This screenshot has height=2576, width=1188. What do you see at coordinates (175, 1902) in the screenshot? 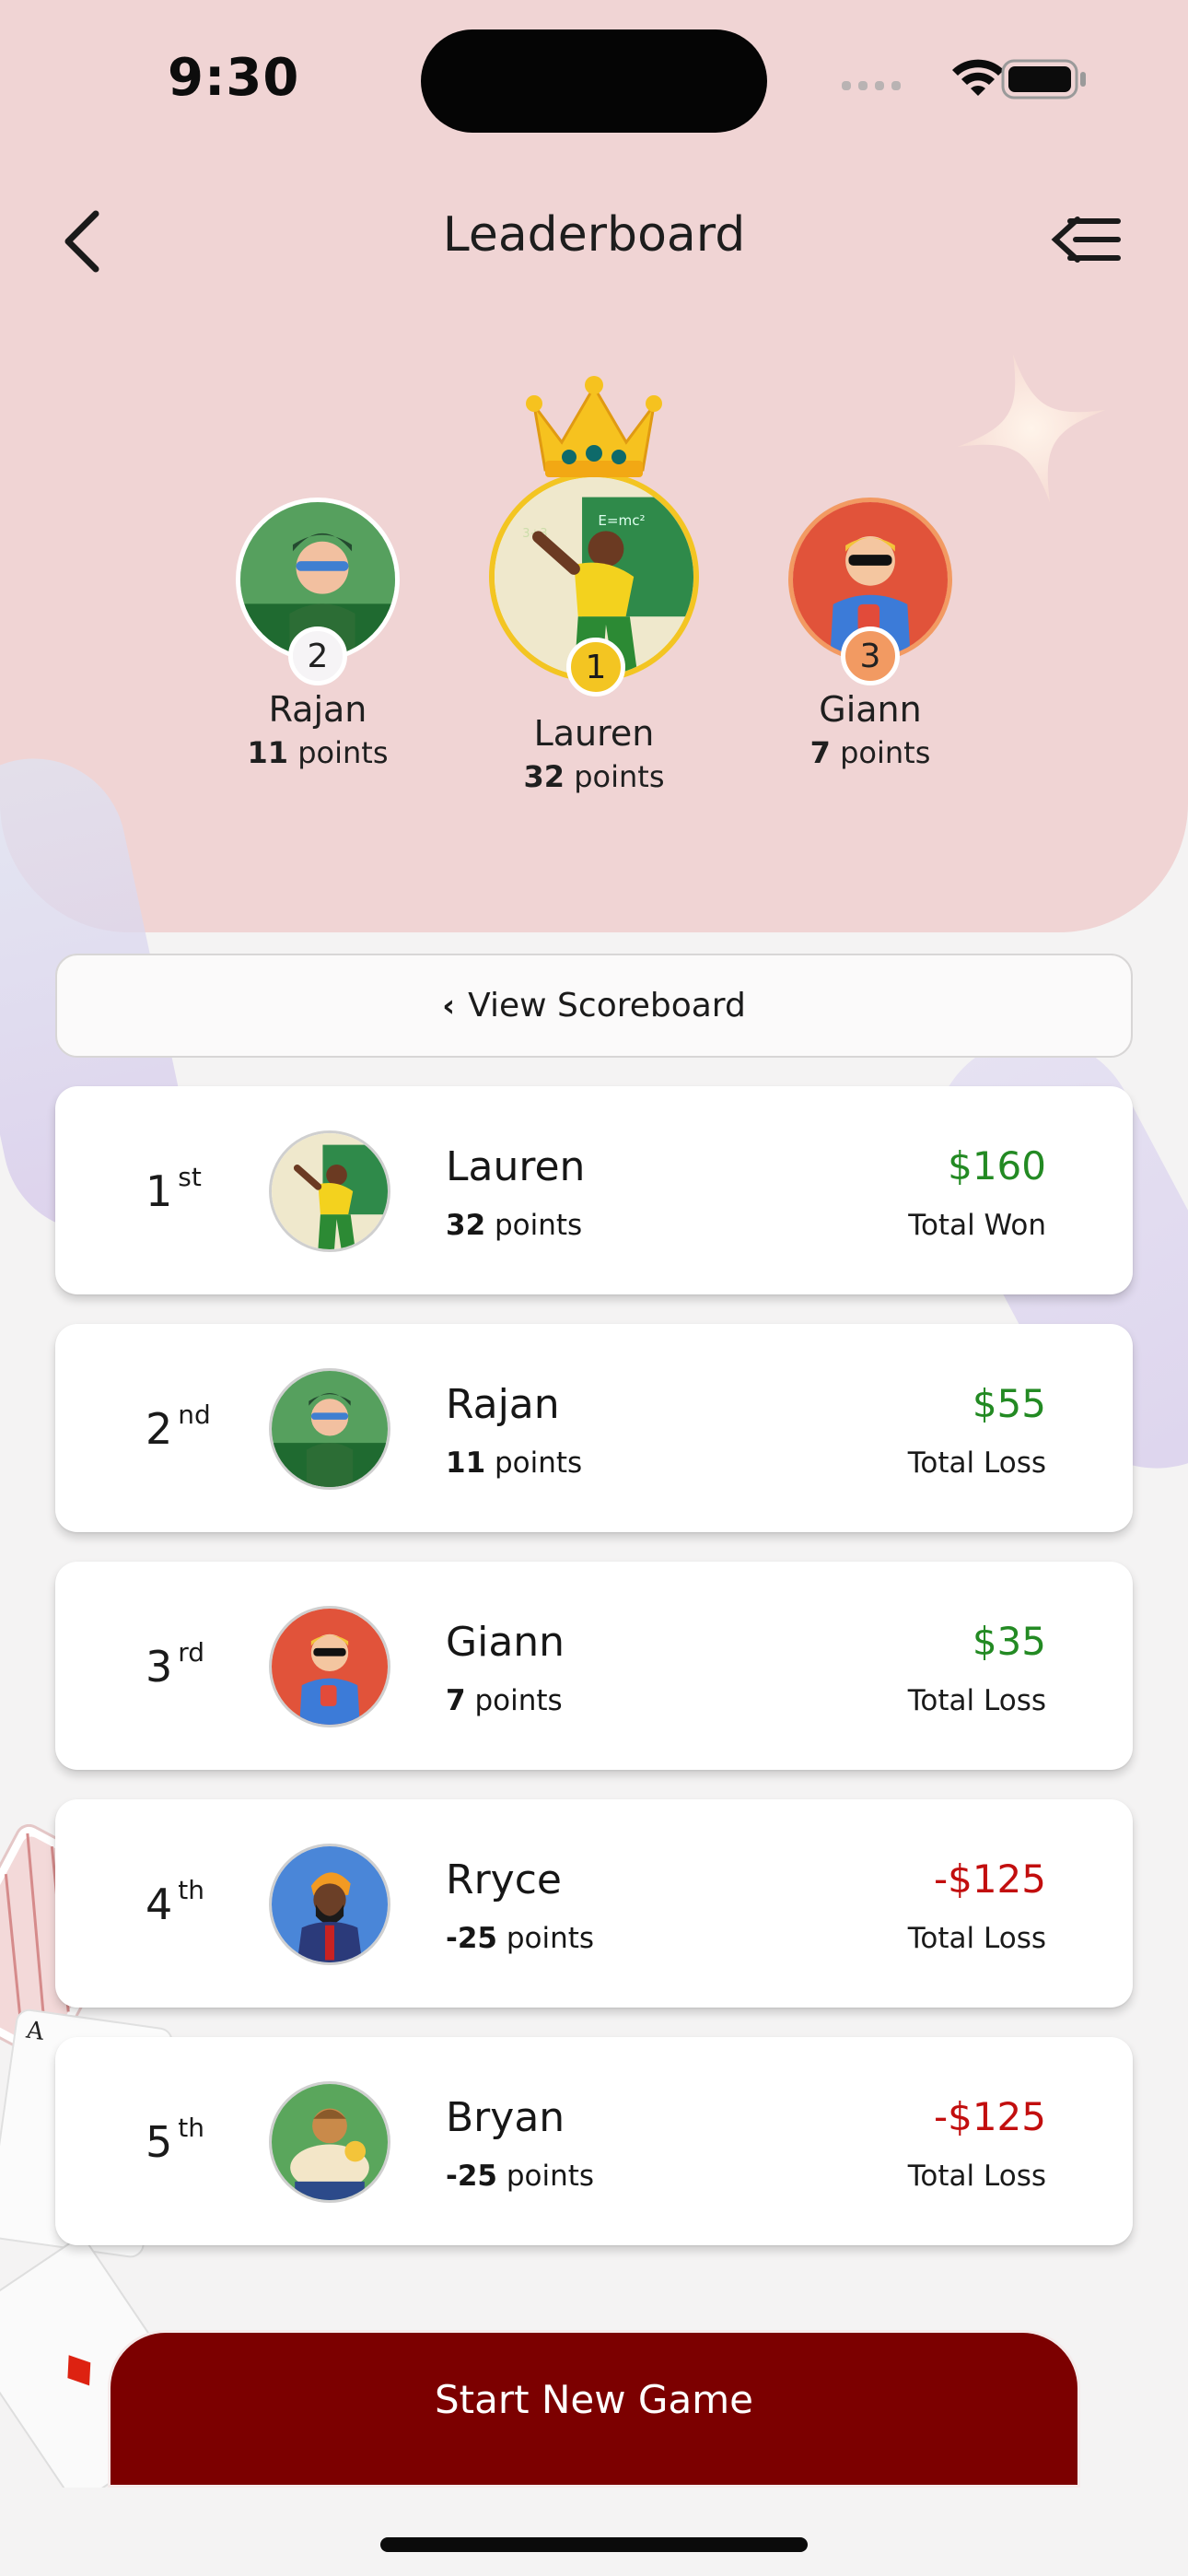
I see `row-place: 4th` at bounding box center [175, 1902].